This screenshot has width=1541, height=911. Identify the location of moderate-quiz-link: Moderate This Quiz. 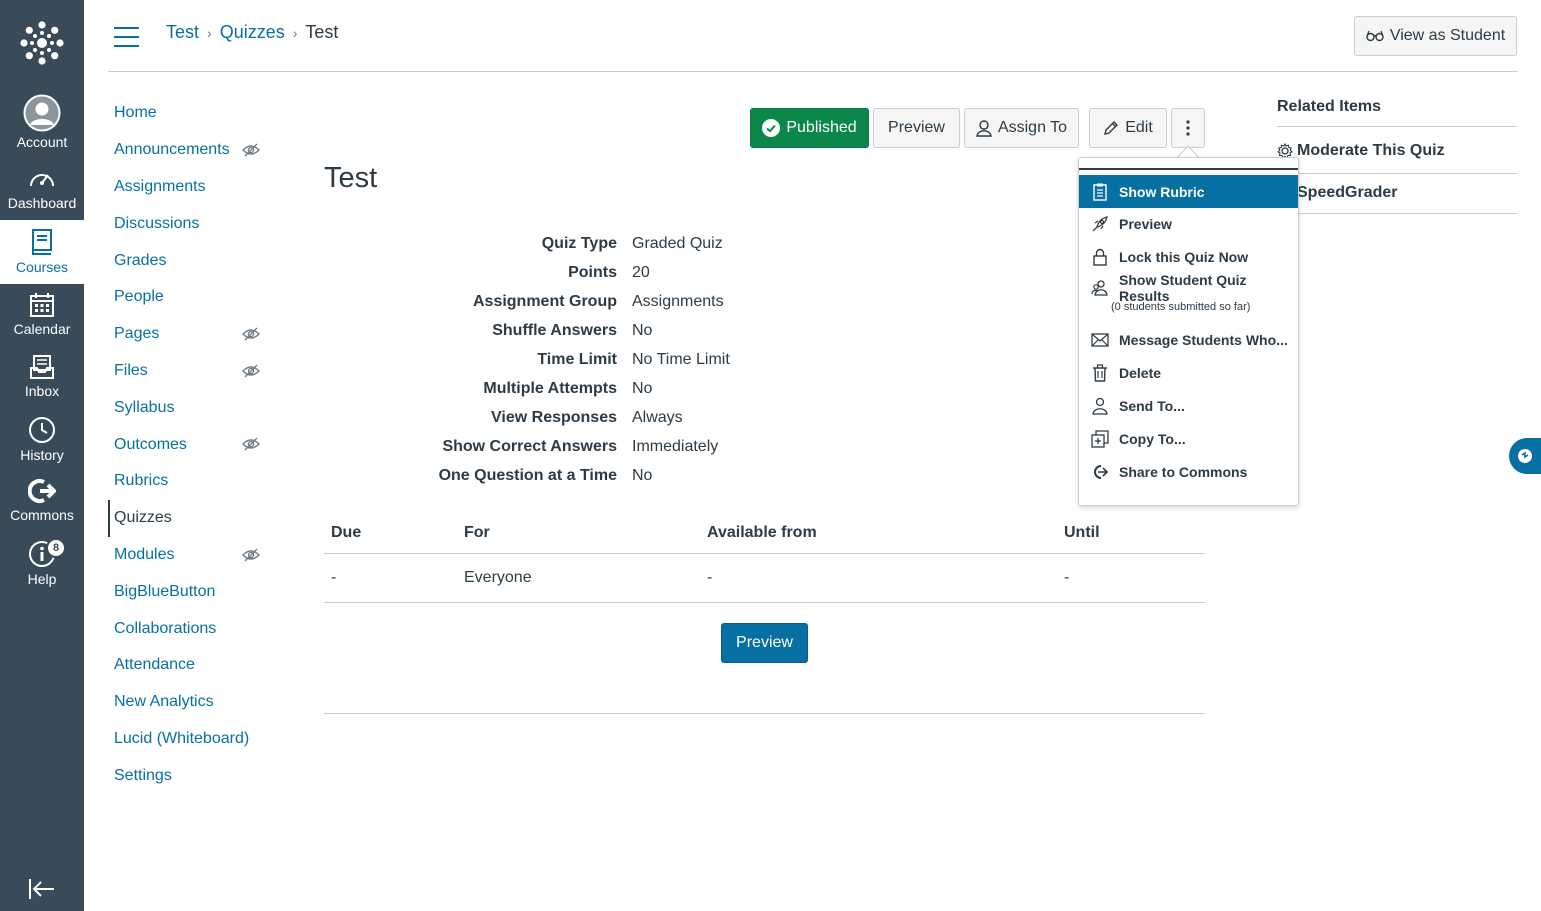
(1361, 151).